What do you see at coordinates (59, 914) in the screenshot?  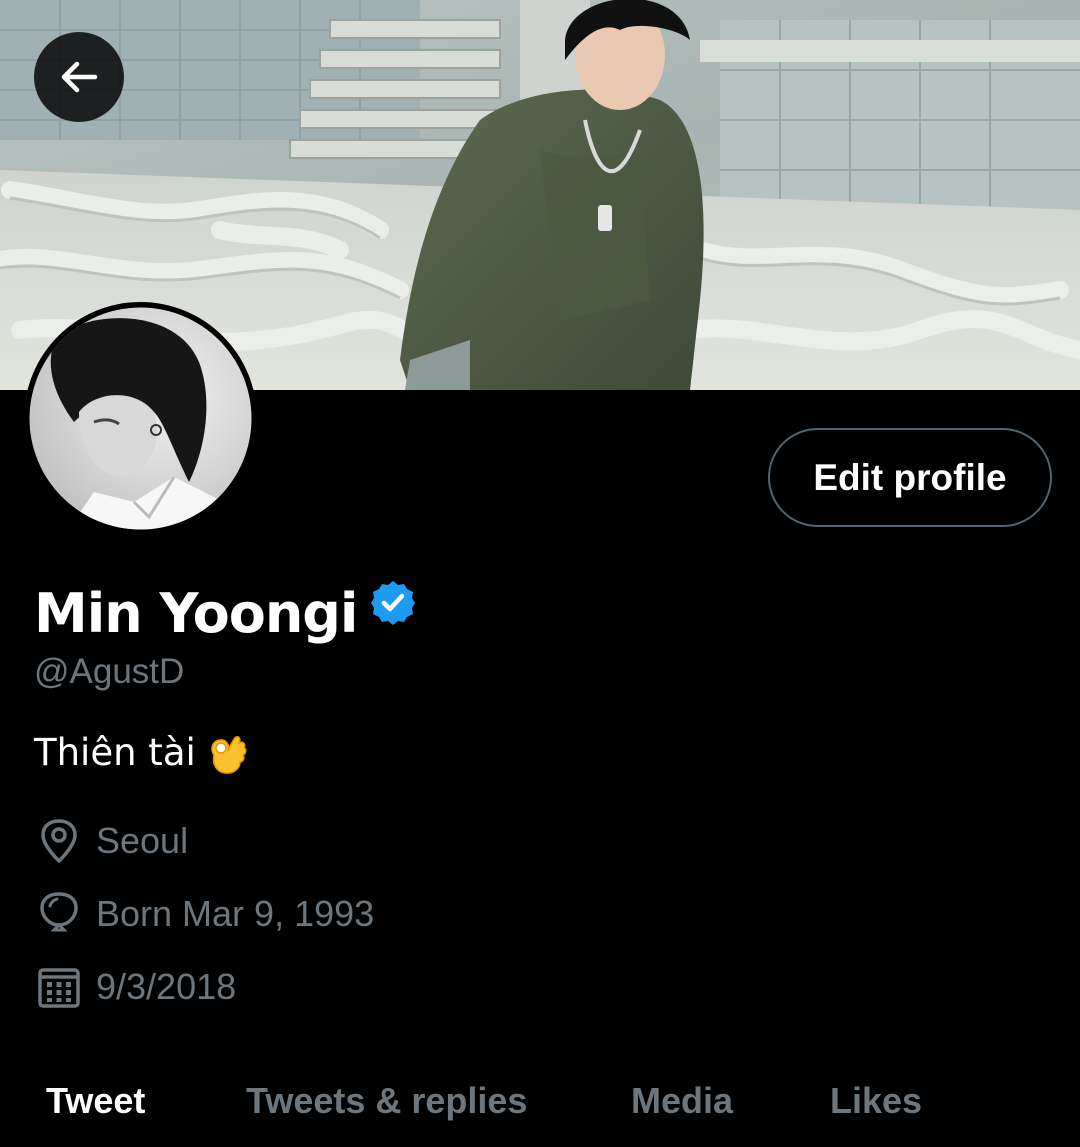 I see `balloon-icon` at bounding box center [59, 914].